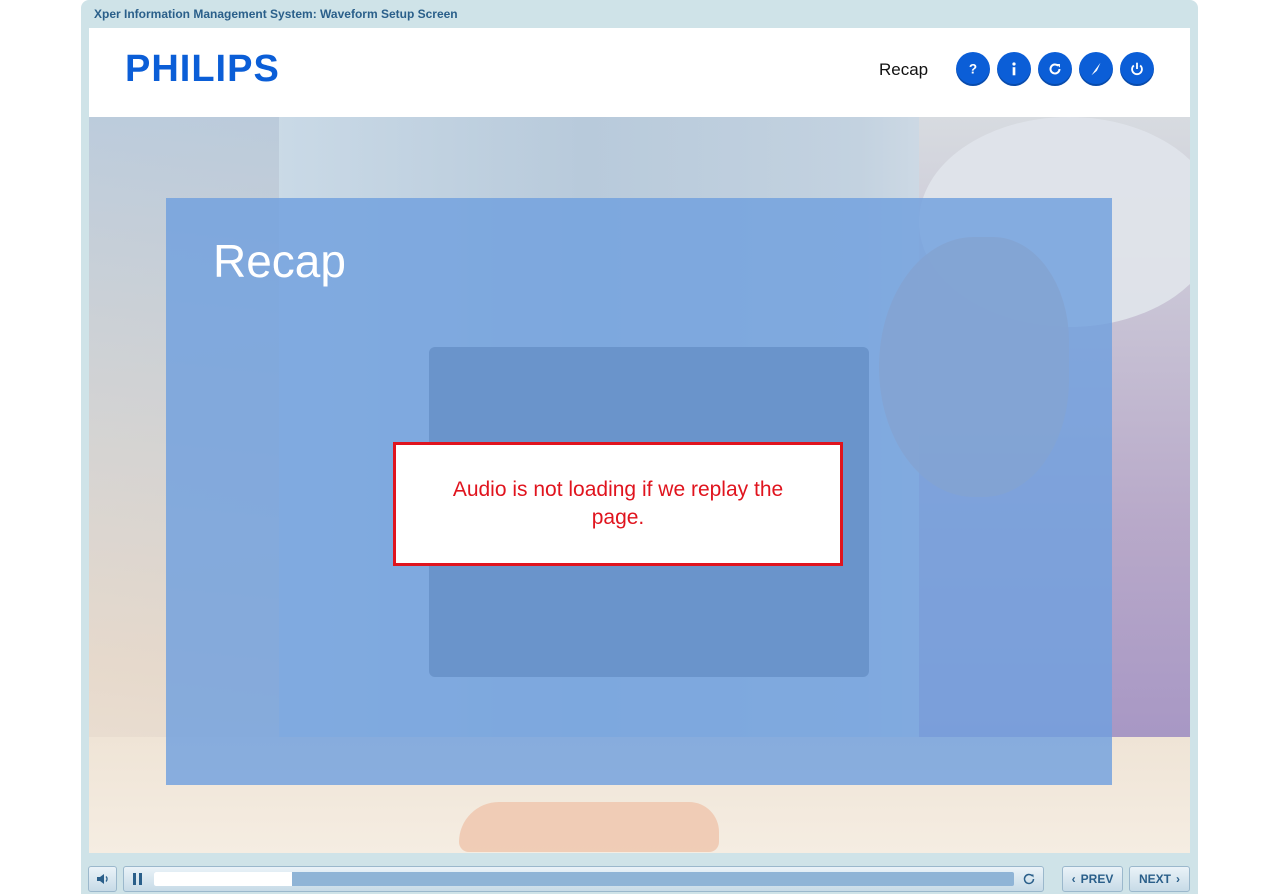 Image resolution: width=1280 pixels, height=894 pixels. I want to click on help-button: ?, so click(973, 69).